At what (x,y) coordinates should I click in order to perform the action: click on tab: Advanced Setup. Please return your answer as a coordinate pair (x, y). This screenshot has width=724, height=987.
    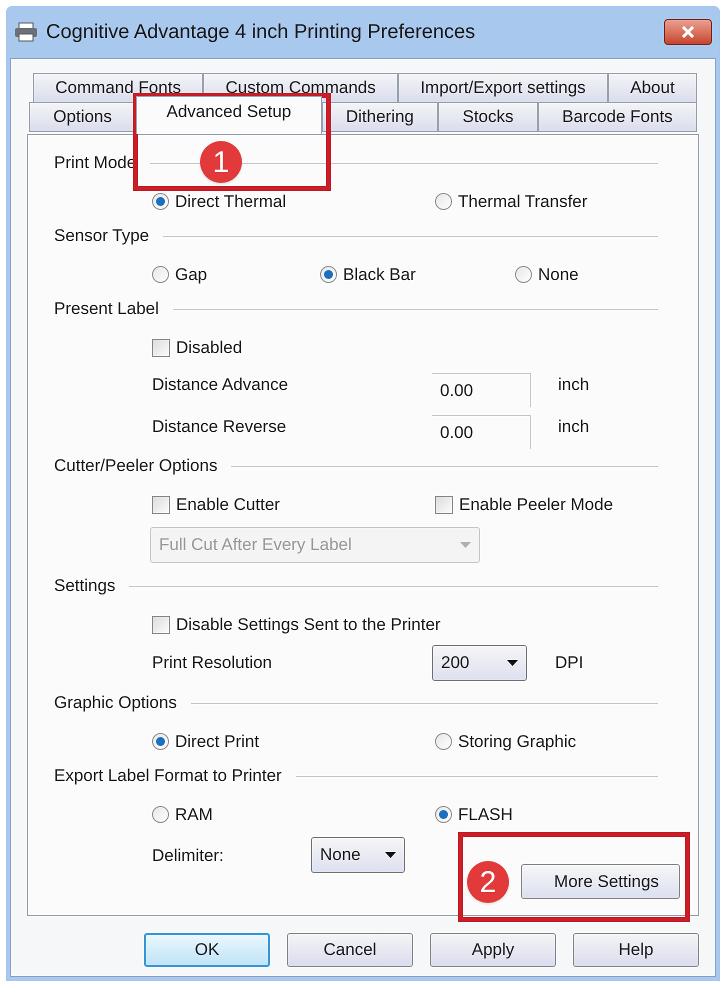
    Looking at the image, I should click on (229, 115).